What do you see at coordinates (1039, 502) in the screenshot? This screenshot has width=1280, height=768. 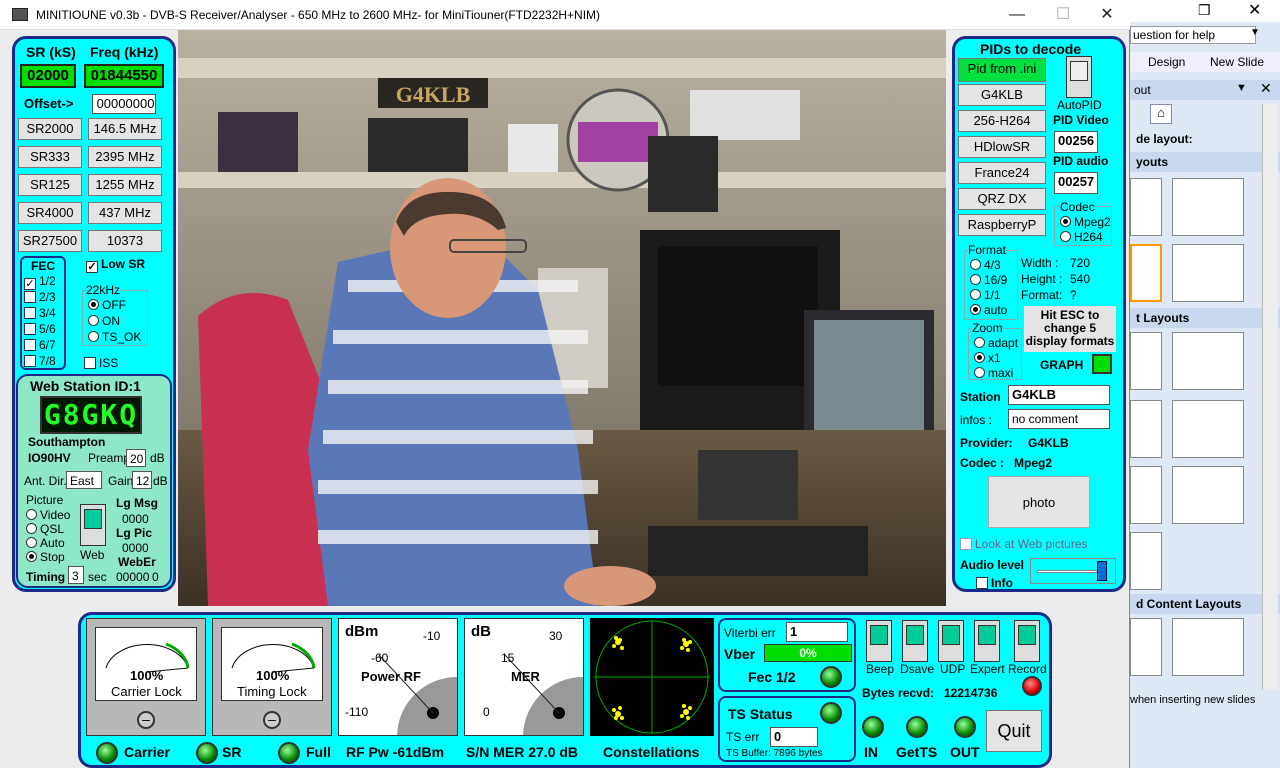 I see `photo-box: photo` at bounding box center [1039, 502].